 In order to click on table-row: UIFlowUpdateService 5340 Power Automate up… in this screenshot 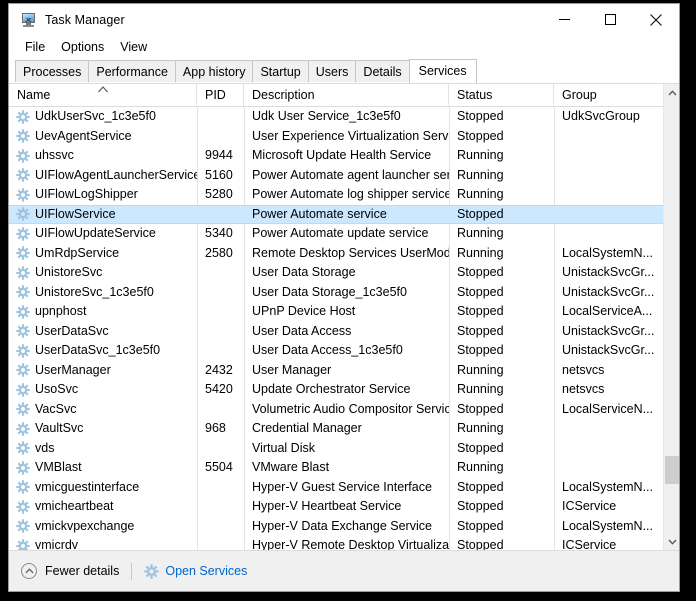, I will do `click(336, 234)`.